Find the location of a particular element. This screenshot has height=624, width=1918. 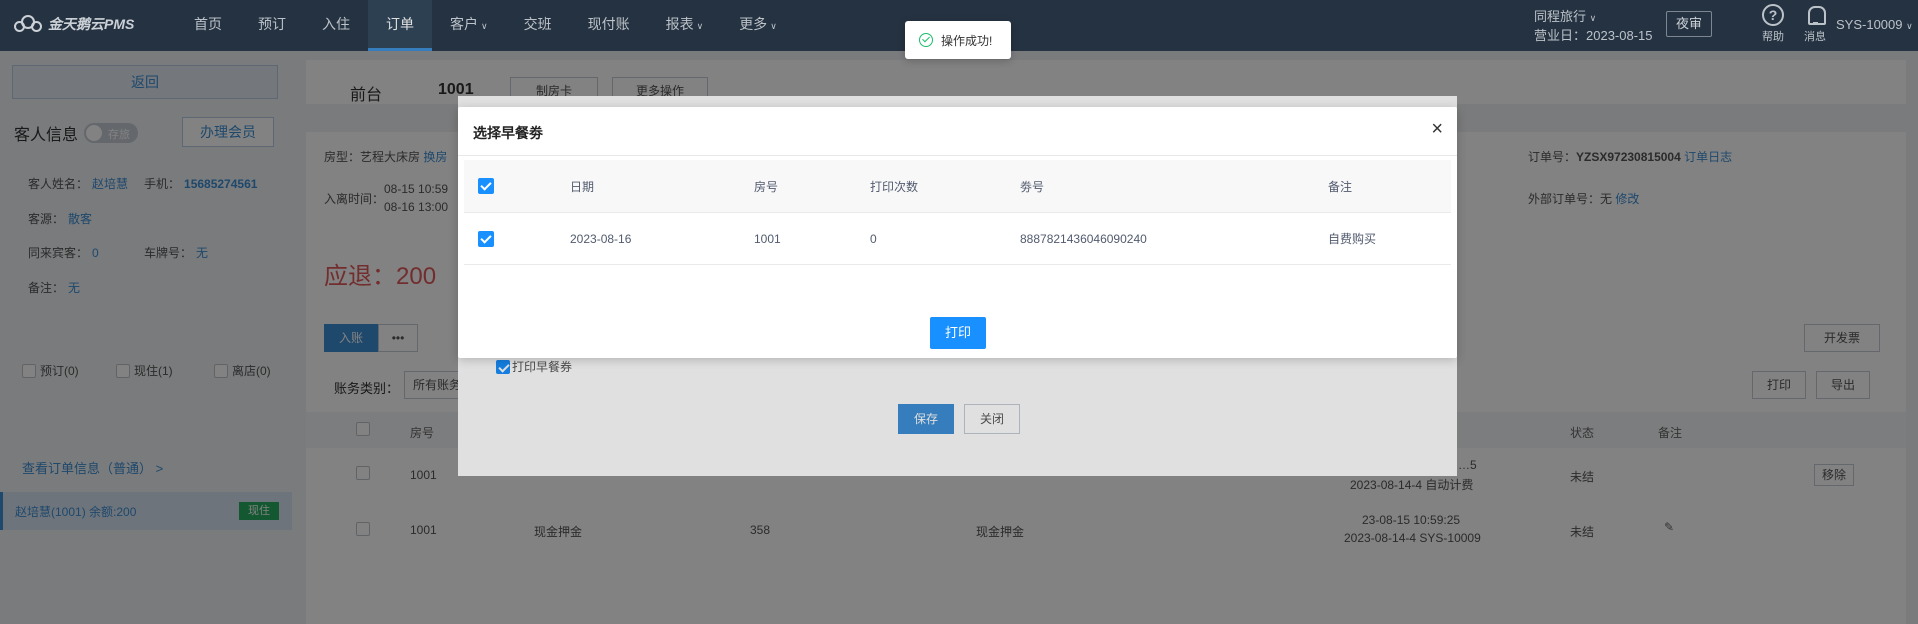

row-checkbox is located at coordinates (486, 238).